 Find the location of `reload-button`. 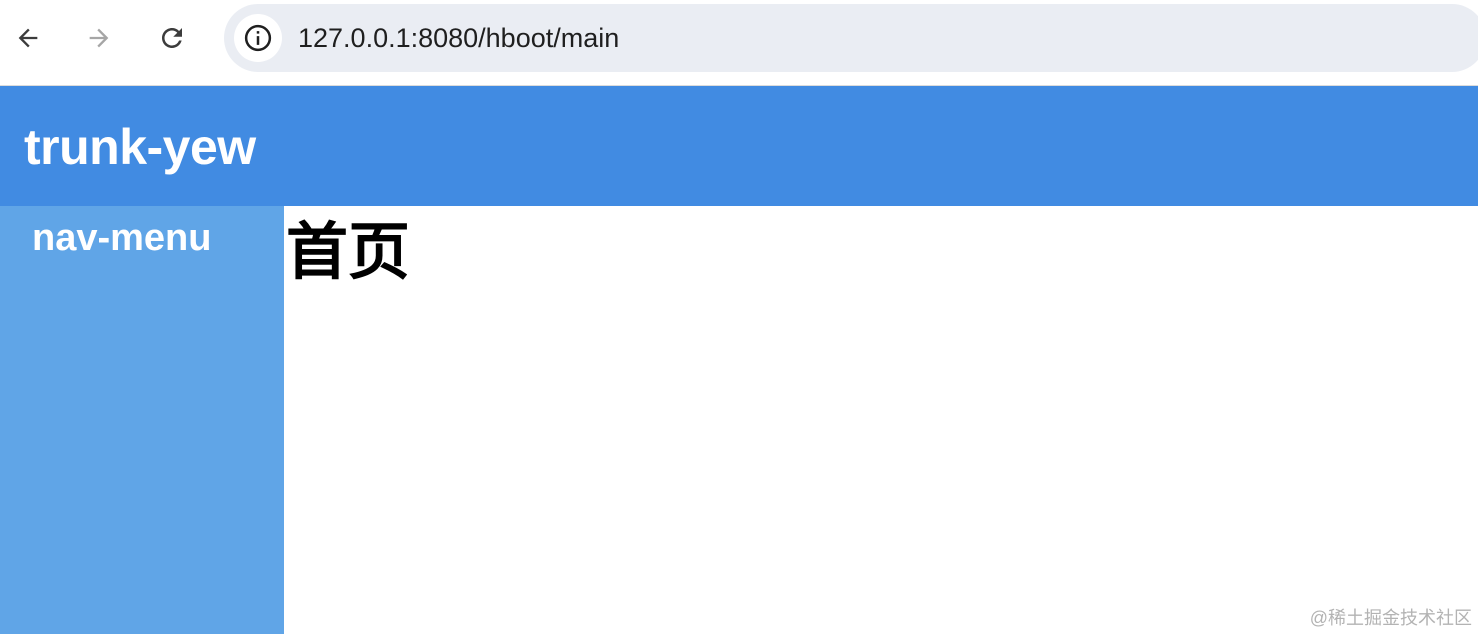

reload-button is located at coordinates (172, 38).